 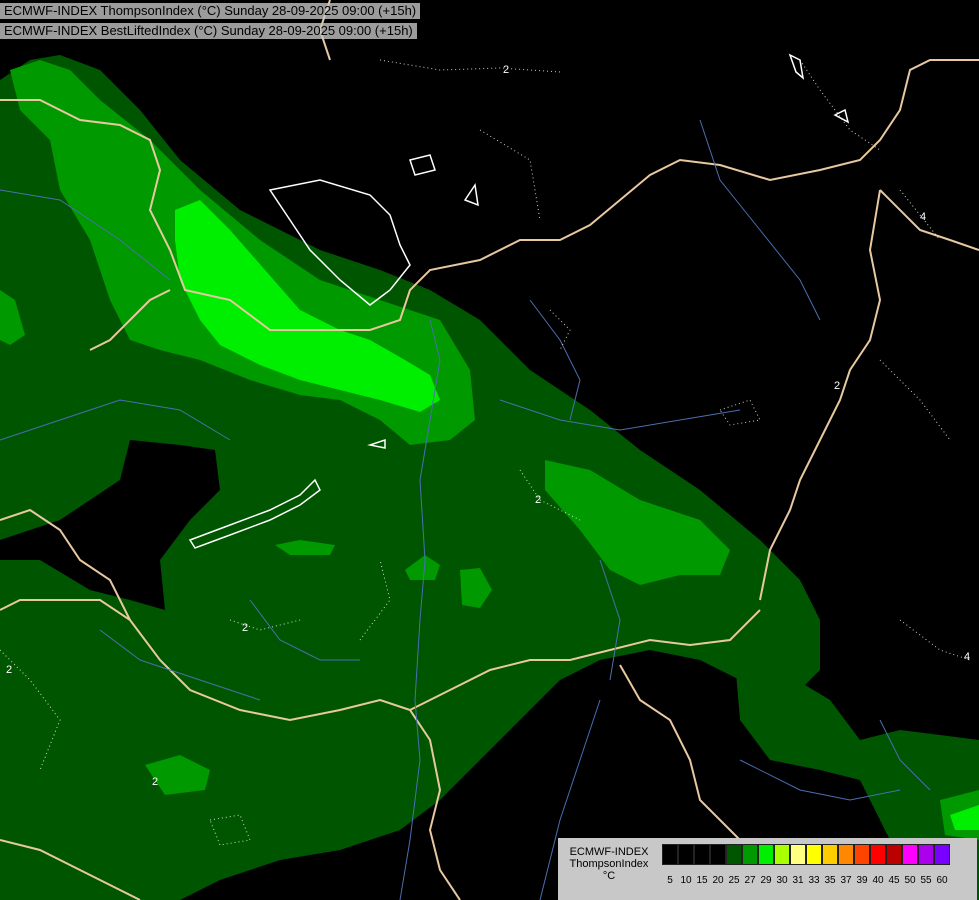 I want to click on legend-tick: 55, so click(x=926, y=880).